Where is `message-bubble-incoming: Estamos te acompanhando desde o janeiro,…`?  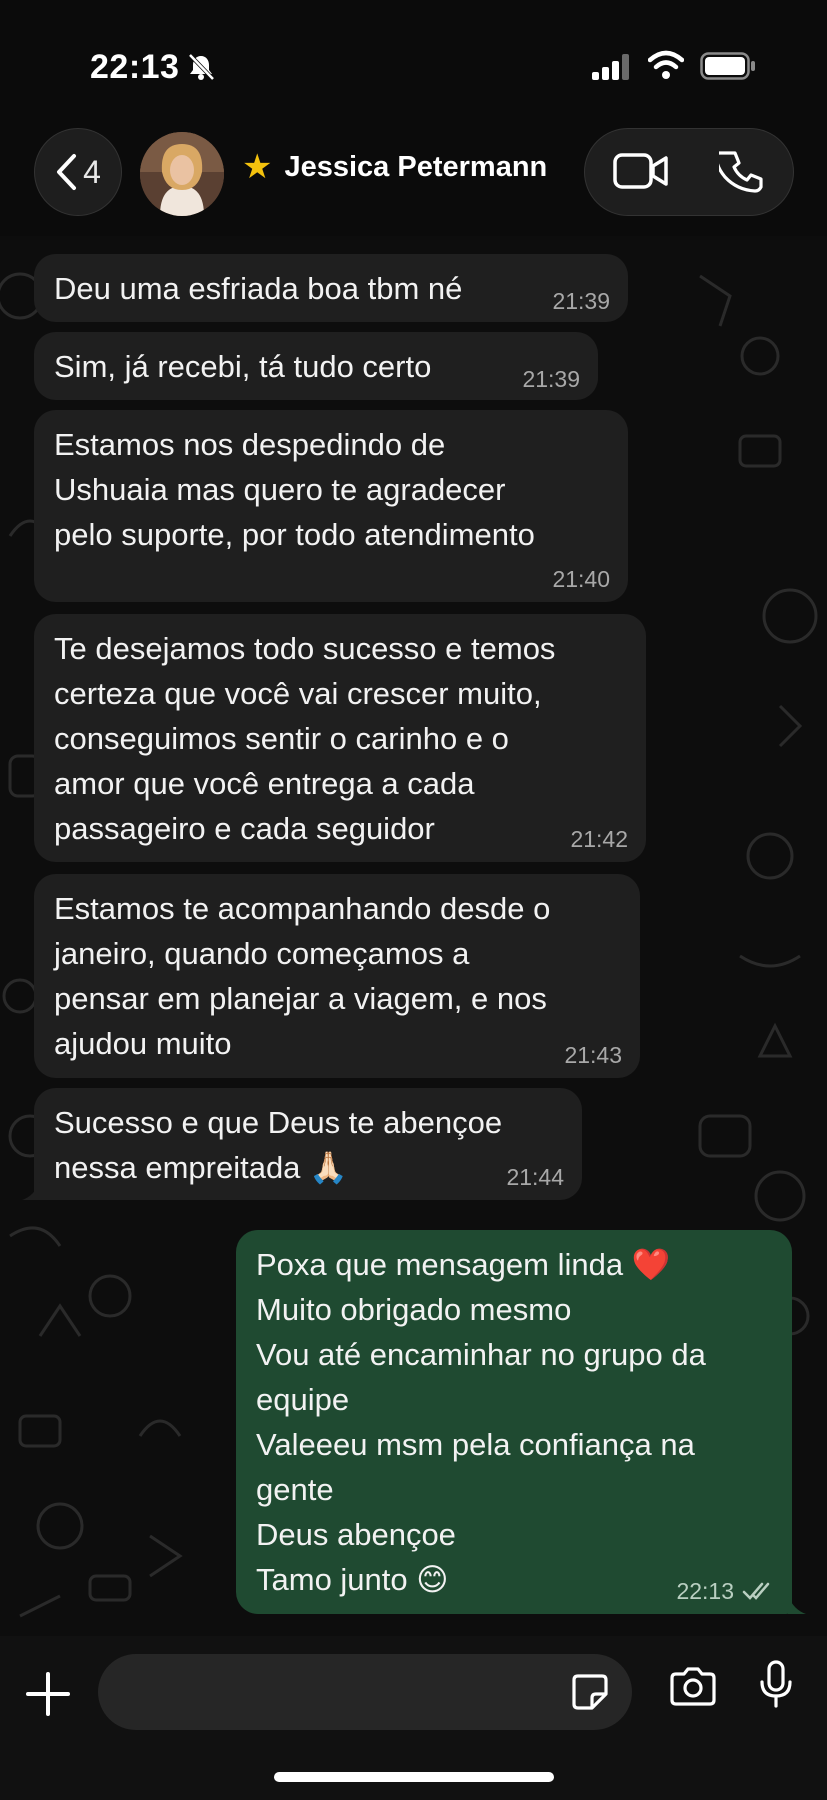
message-bubble-incoming: Estamos te acompanhando desde o janeiro,… is located at coordinates (337, 976).